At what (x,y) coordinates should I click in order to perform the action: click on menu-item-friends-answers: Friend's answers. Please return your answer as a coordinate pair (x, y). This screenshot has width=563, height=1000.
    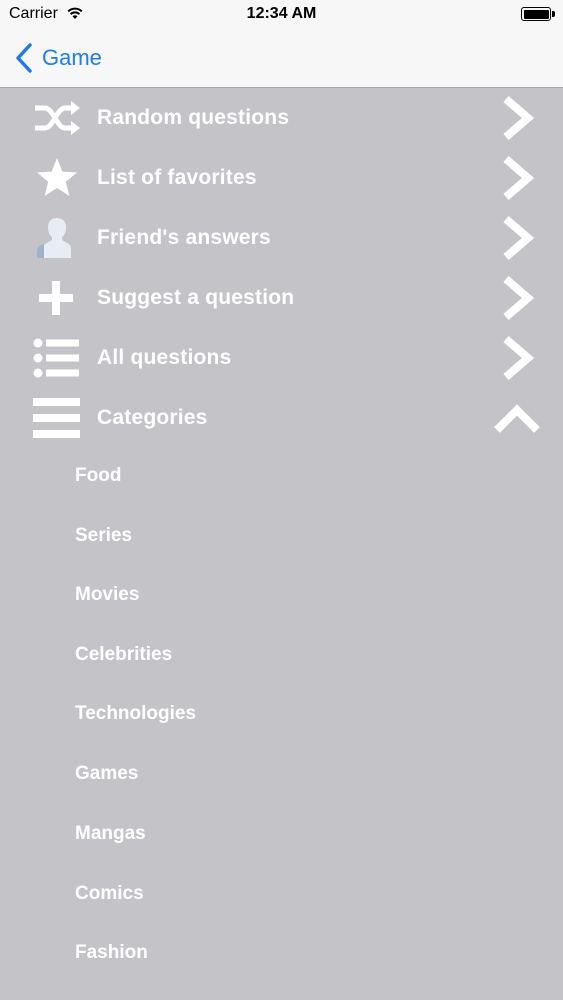
    Looking at the image, I should click on (281, 238).